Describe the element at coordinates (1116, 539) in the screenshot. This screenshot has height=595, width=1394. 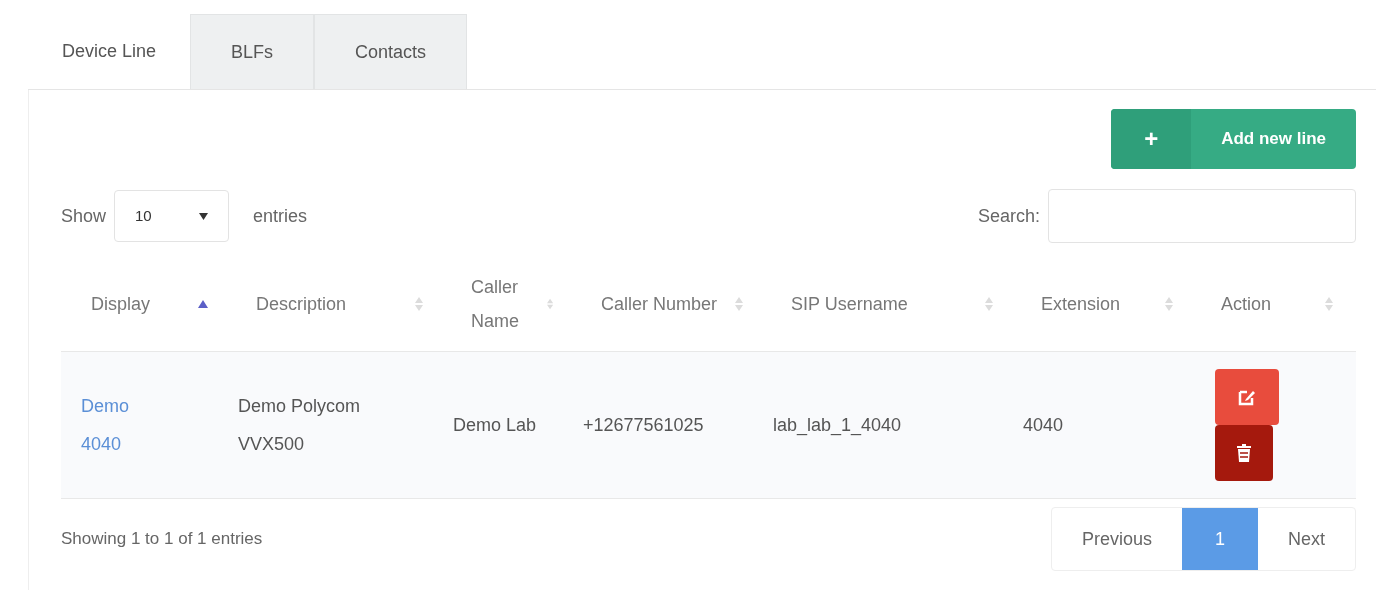
I see `previous-button: Previous` at that location.